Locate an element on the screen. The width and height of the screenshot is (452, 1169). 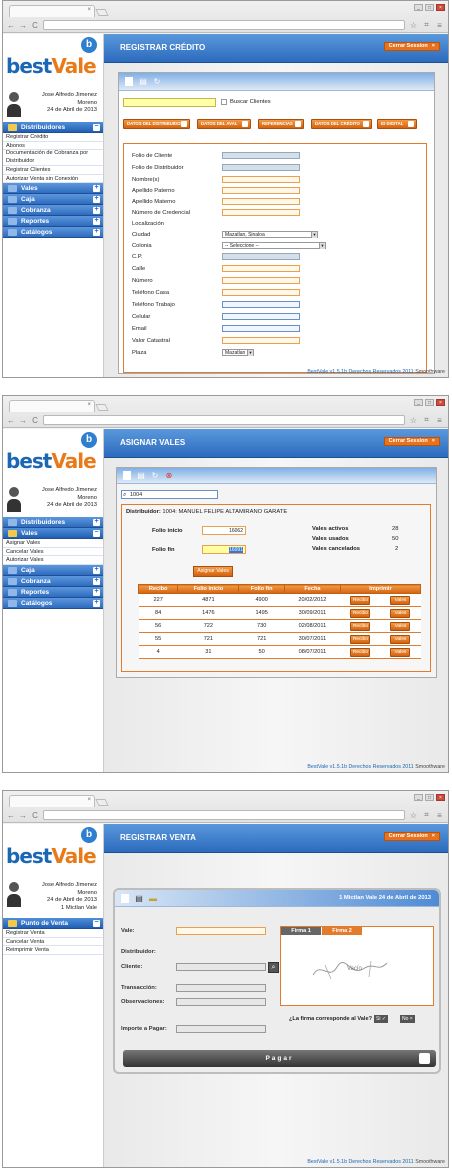
print-icon: ▤ is located at coordinates (141, 475).